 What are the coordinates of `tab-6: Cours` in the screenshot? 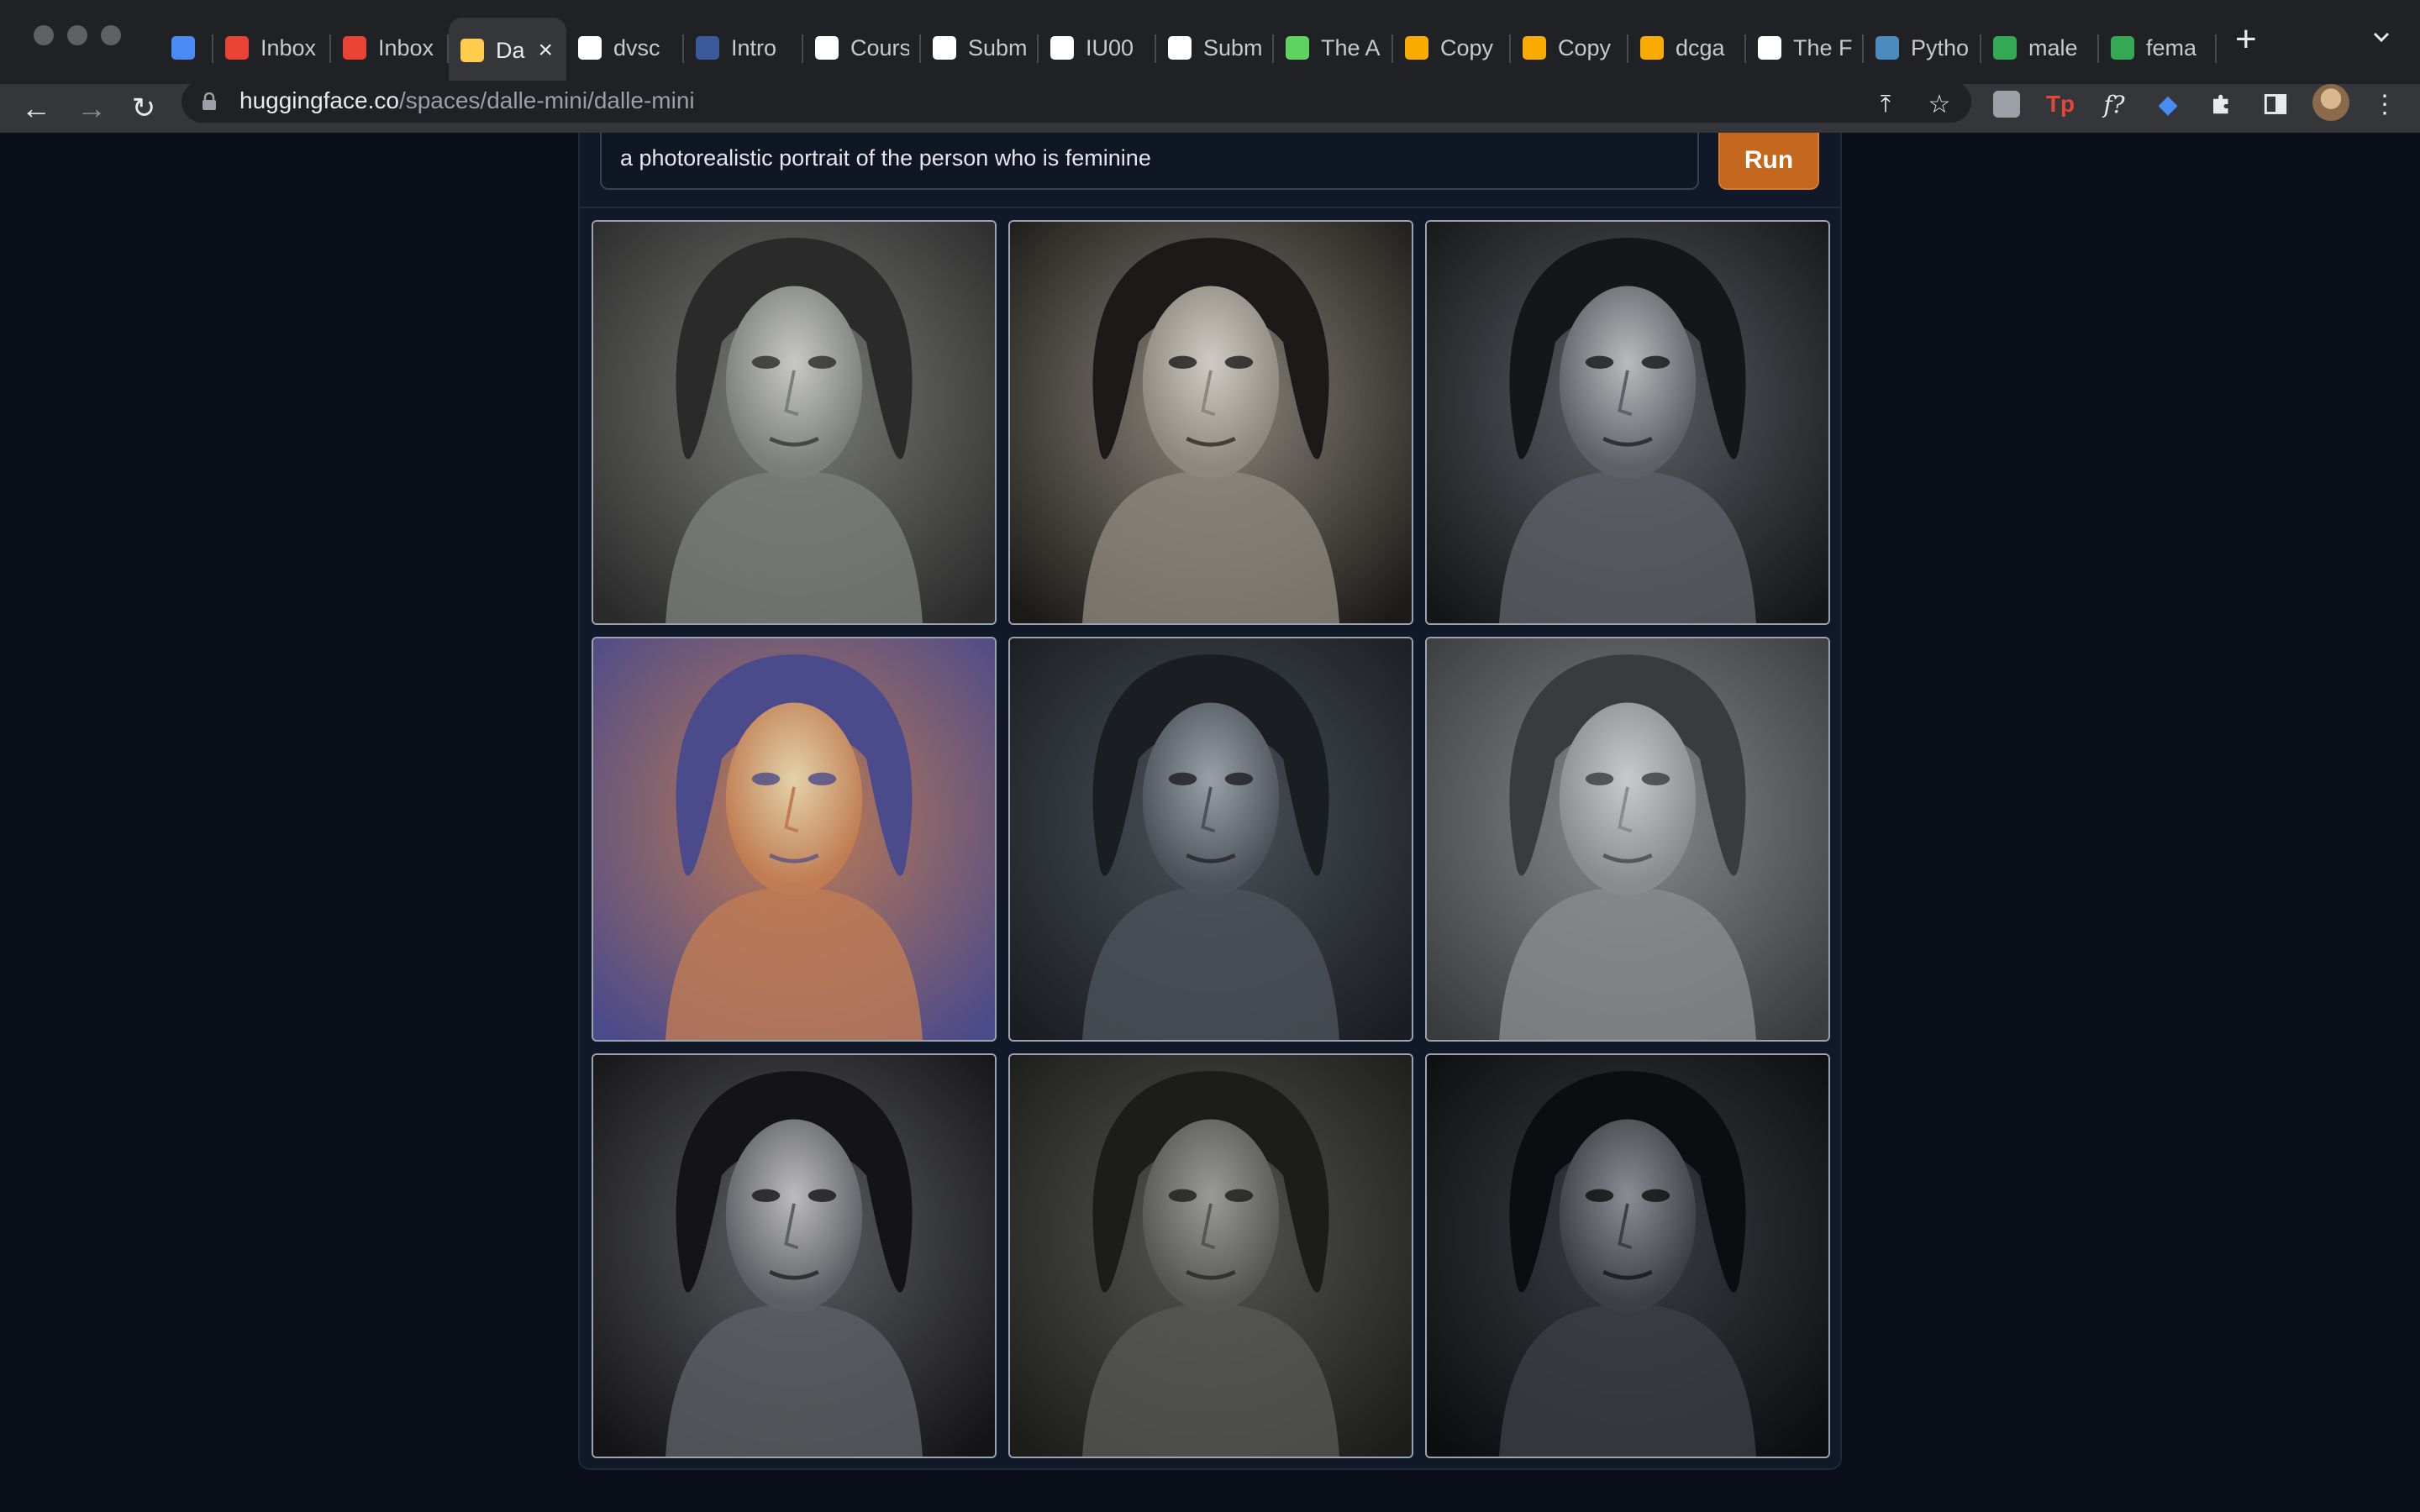 It's located at (862, 48).